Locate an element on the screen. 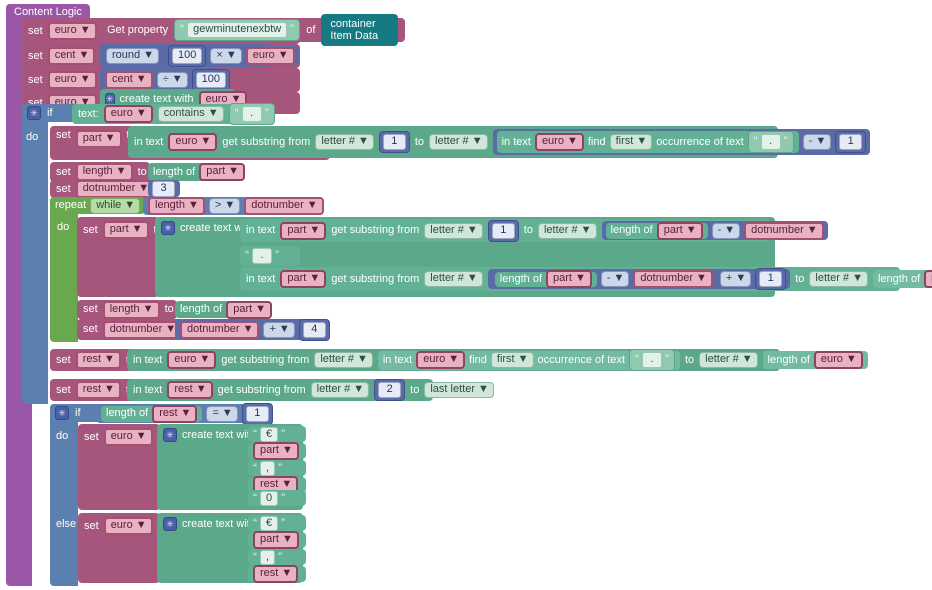 This screenshot has height=590, width=932. if-contains-block is located at coordinates (35, 254).